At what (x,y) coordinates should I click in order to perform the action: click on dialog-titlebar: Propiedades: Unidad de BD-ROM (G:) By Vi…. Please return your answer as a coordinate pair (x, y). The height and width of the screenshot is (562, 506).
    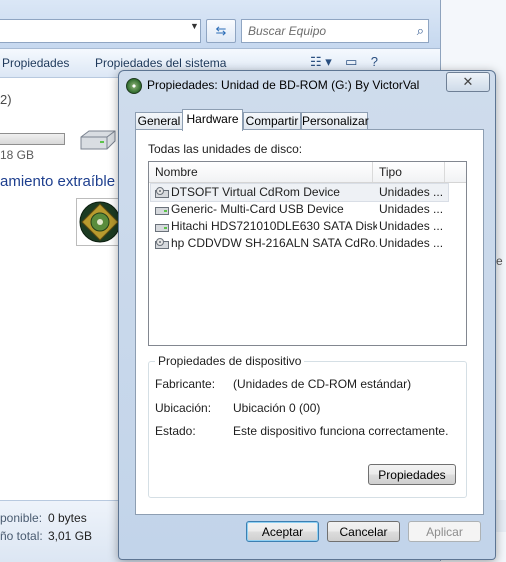
    Looking at the image, I should click on (307, 85).